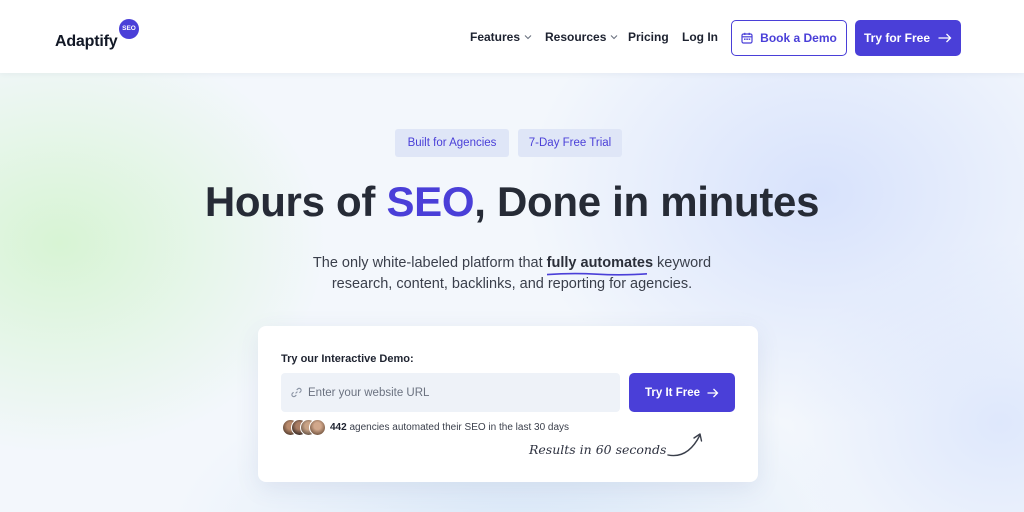  Describe the element at coordinates (86, 41) in the screenshot. I see `logo-text: Adaptify` at that location.